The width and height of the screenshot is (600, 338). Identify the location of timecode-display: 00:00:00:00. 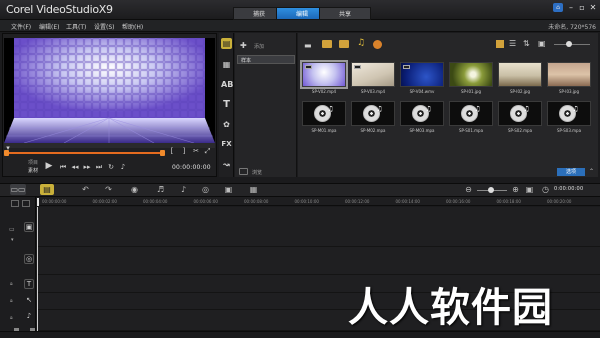
(191, 167).